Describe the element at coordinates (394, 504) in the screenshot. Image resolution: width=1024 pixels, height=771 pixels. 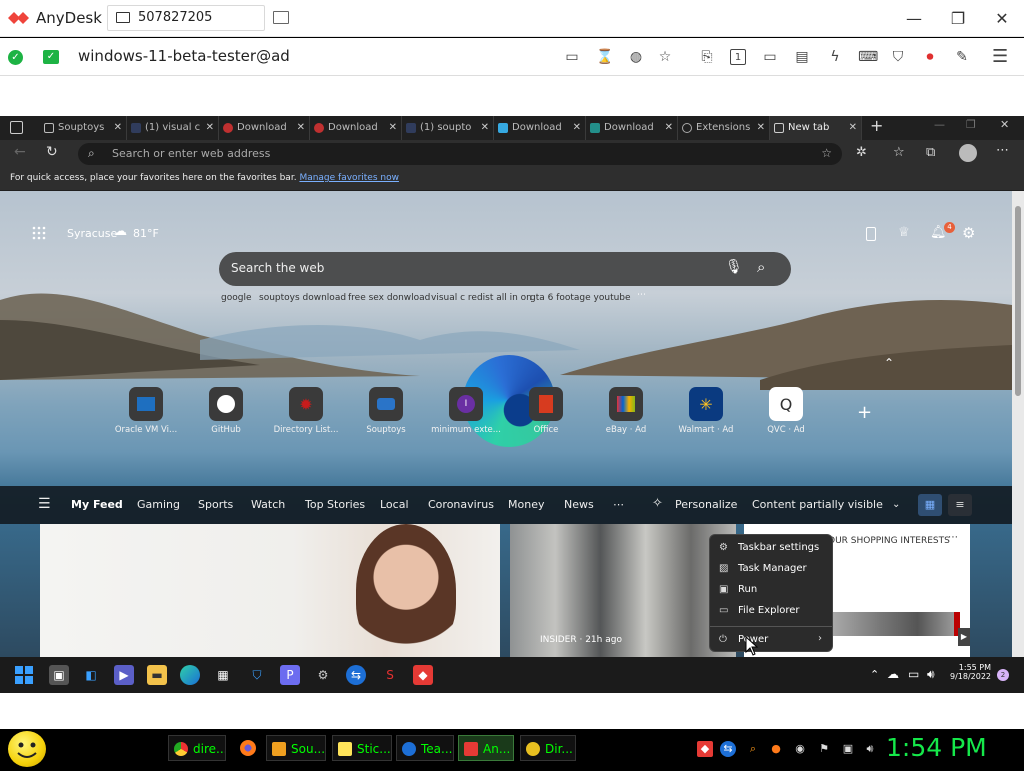
I see `feed-tab-local: Local` at that location.